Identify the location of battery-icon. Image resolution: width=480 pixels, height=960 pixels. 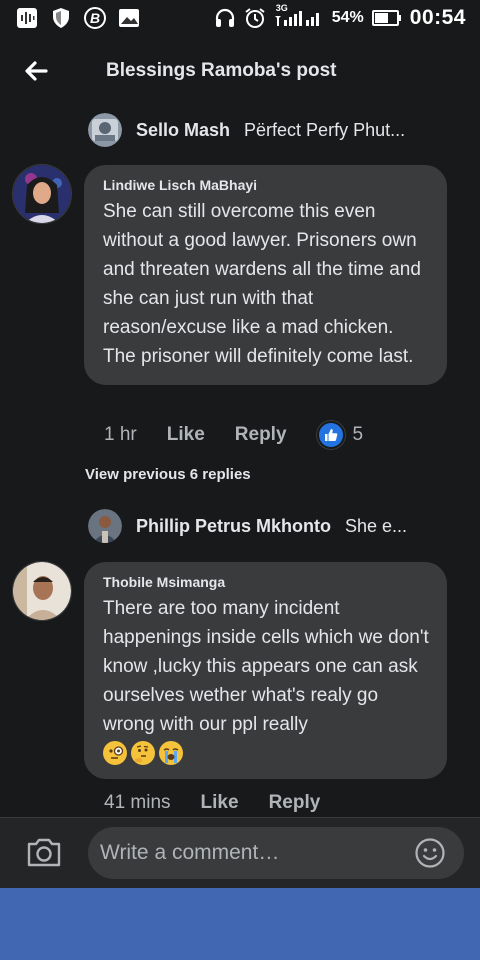
(386, 18).